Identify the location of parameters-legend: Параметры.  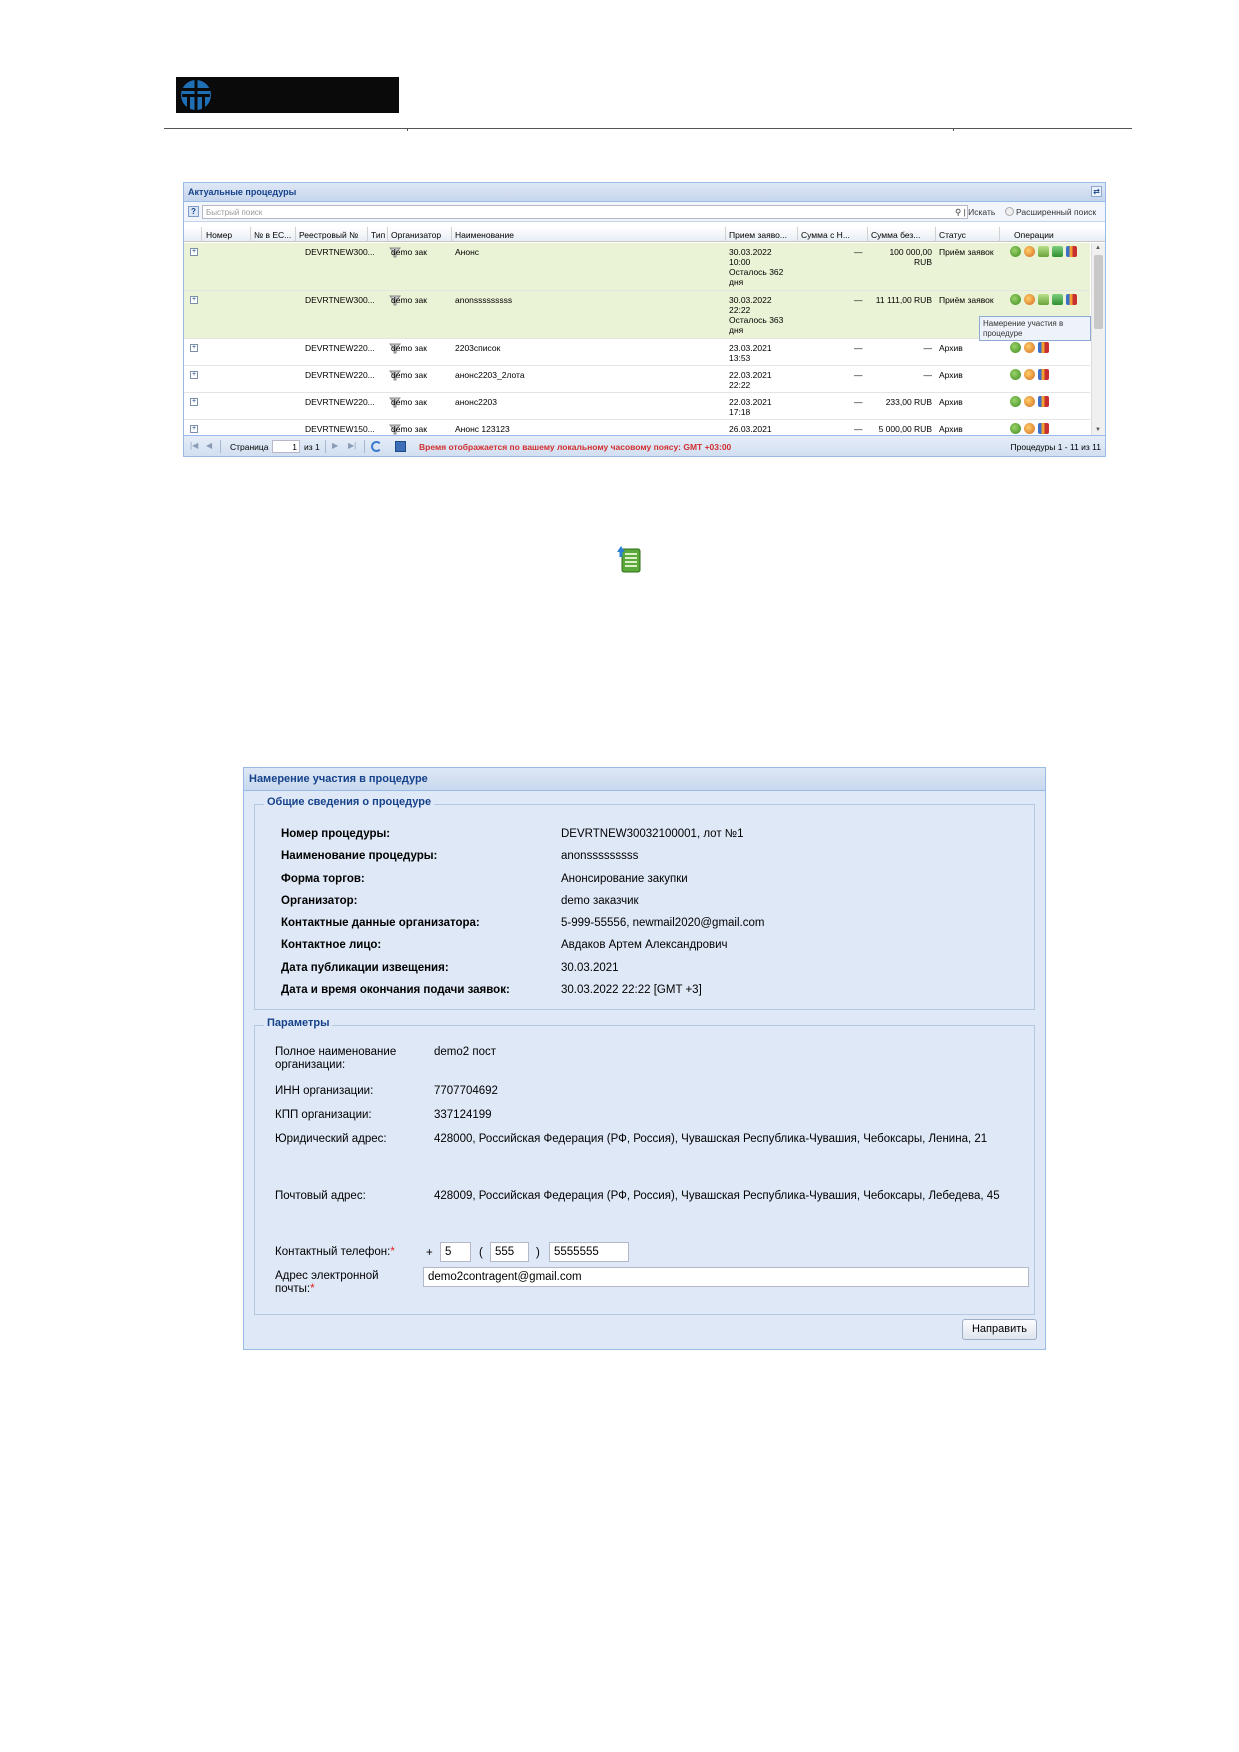
(298, 1023).